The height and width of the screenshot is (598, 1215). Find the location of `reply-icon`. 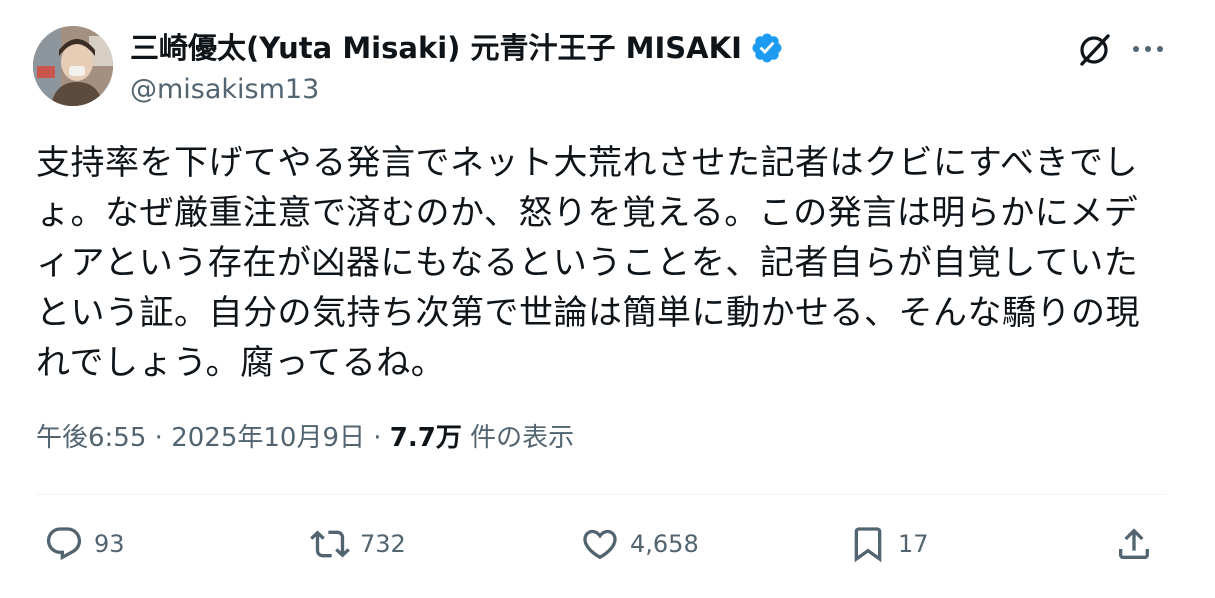

reply-icon is located at coordinates (64, 544).